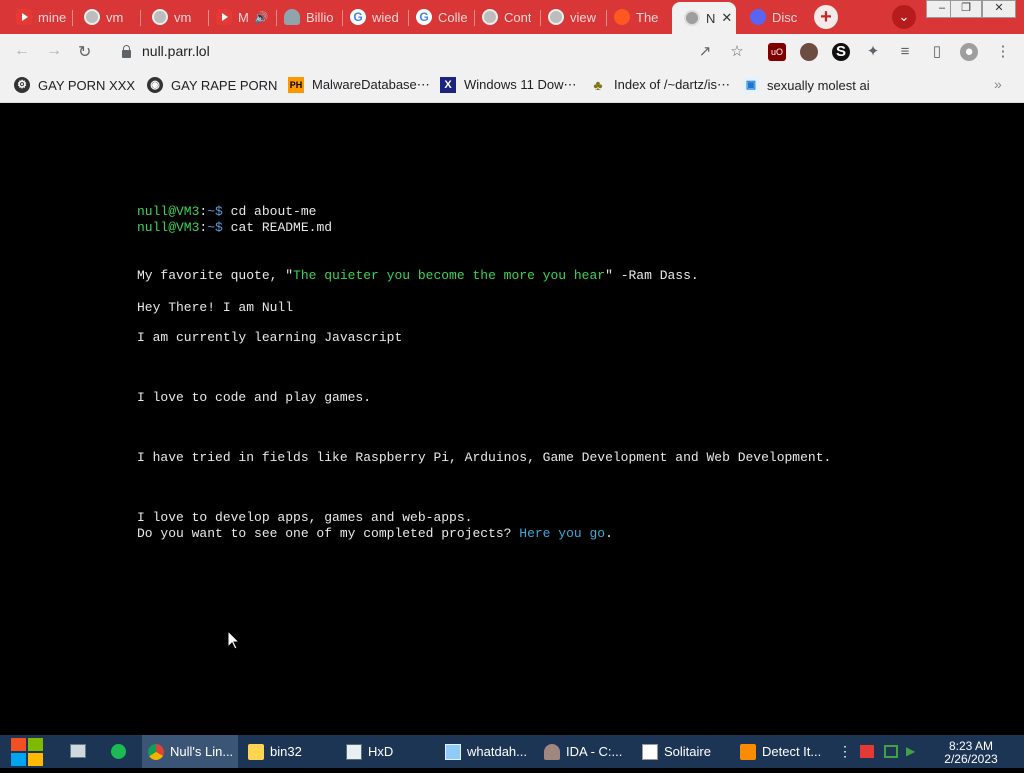 This screenshot has height=773, width=1024. I want to click on address-bar: null.parr.lol, so click(432, 52).